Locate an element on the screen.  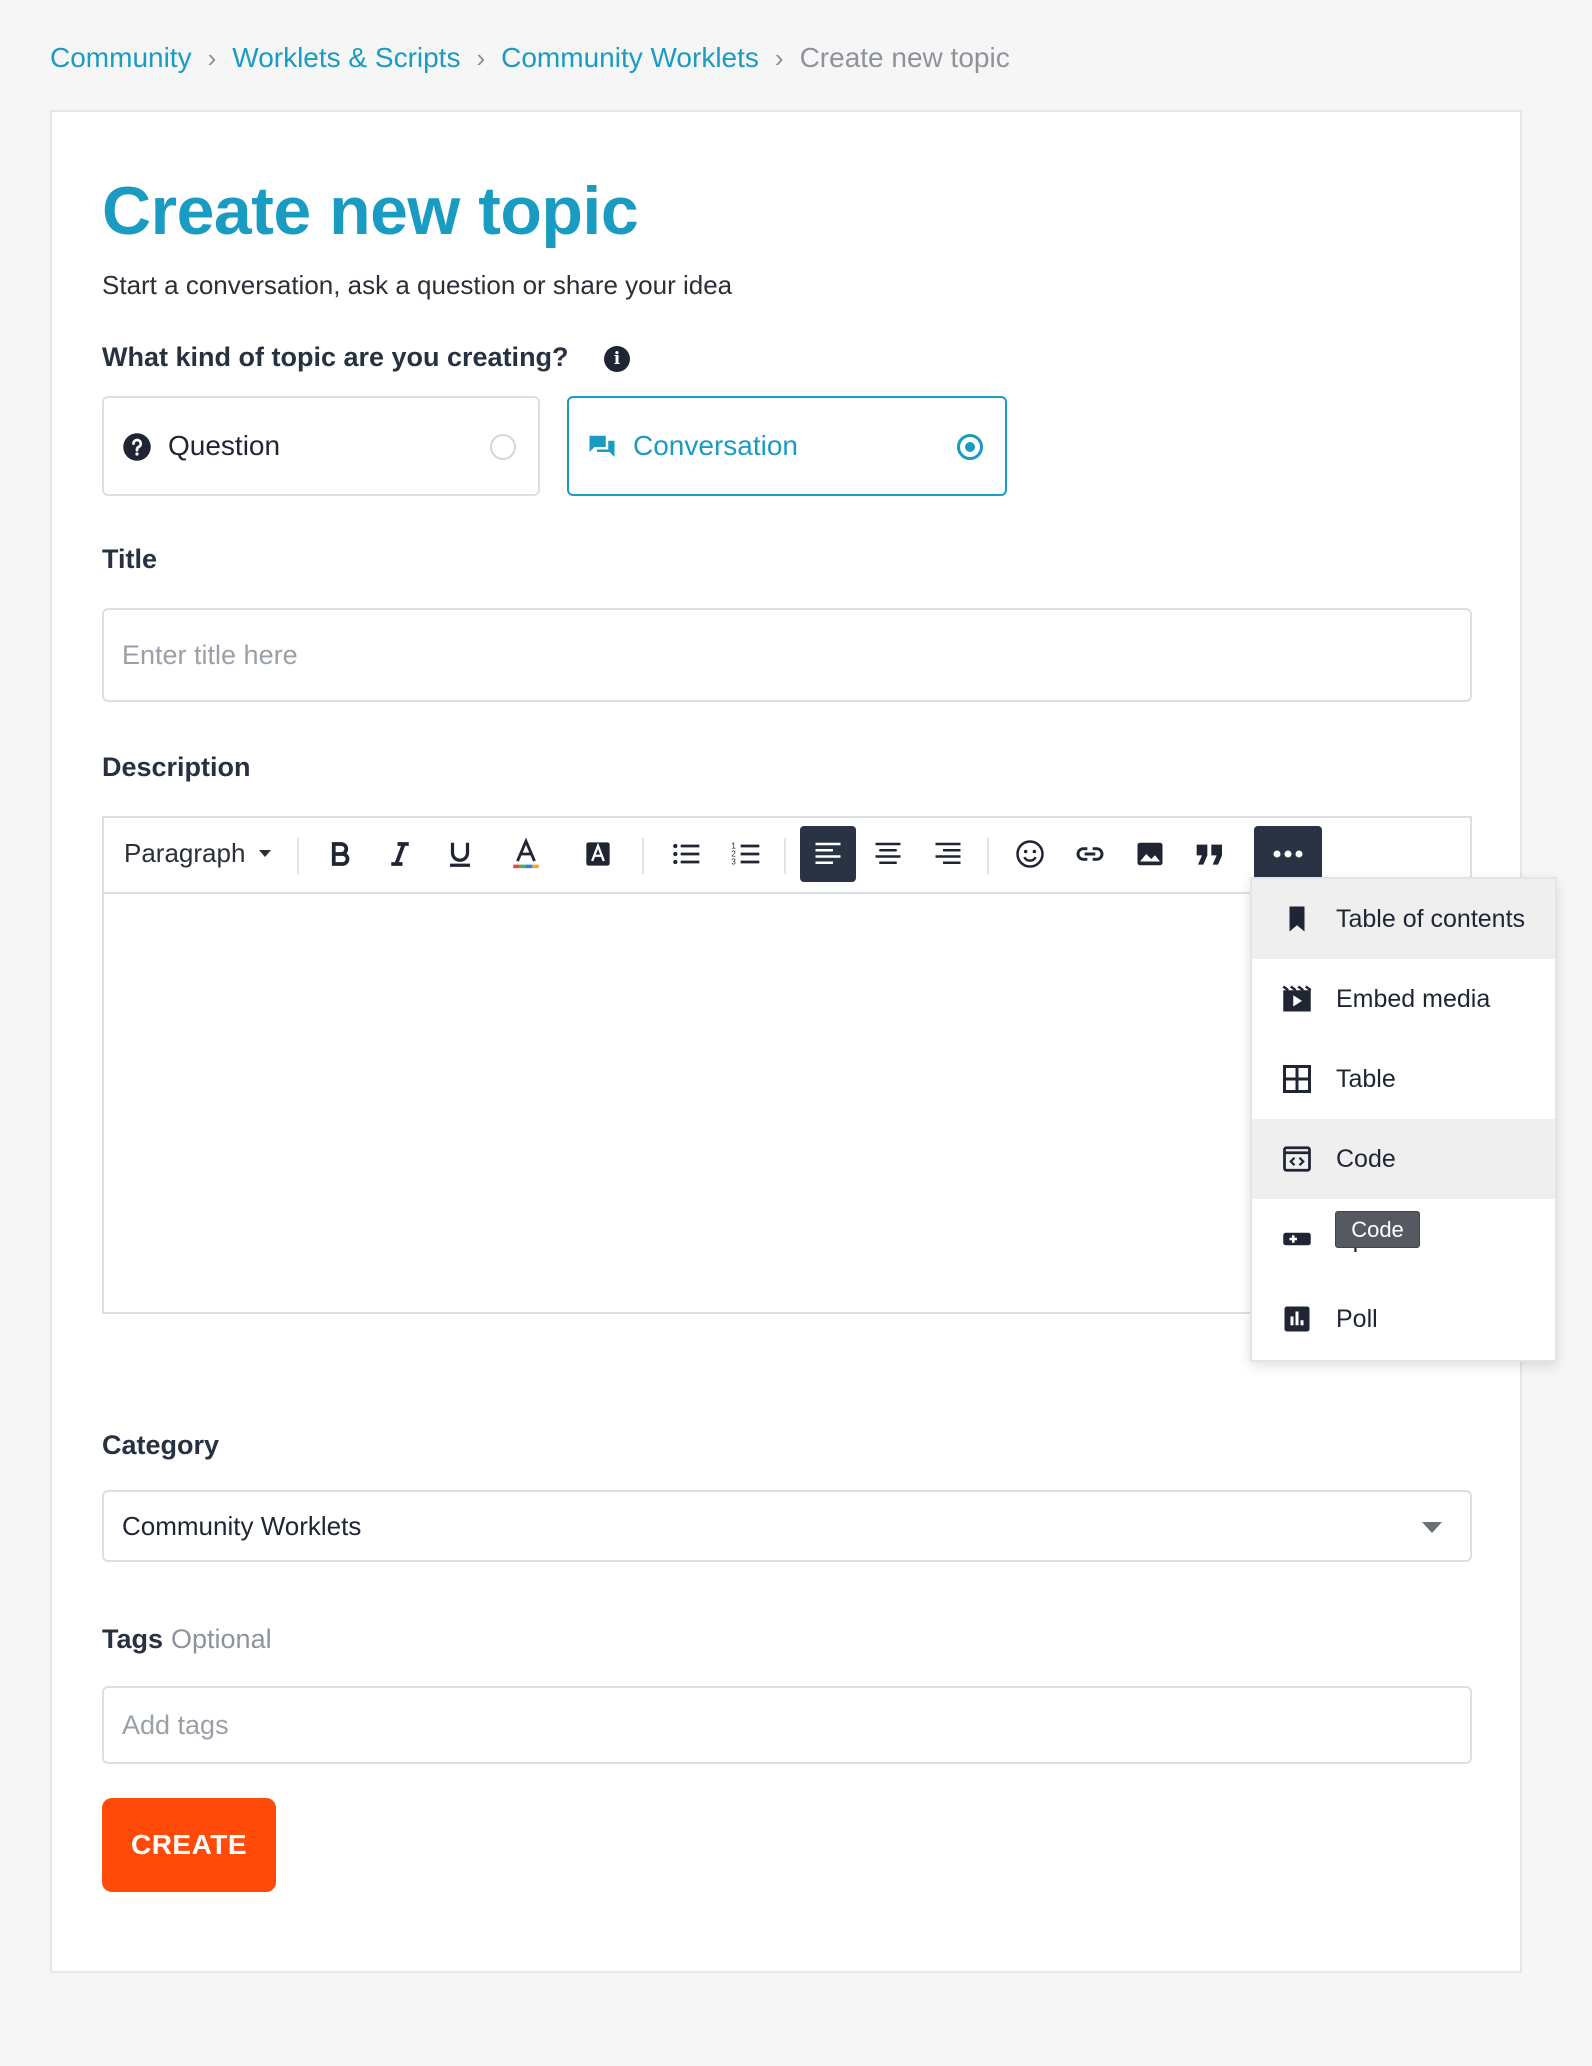
menu-item-table-of-contents: Table of contents is located at coordinates (1403, 919).